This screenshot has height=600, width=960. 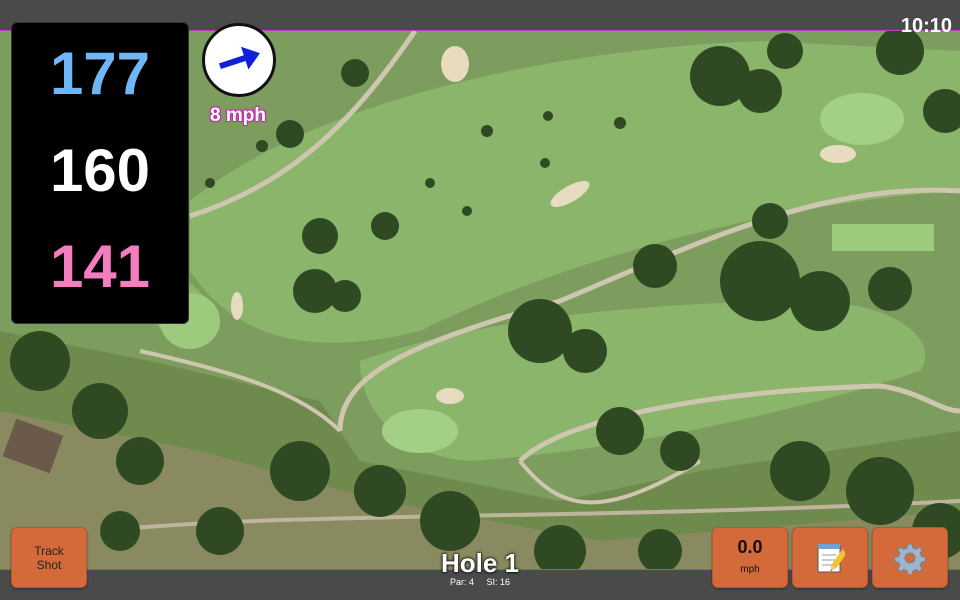 What do you see at coordinates (750, 569) in the screenshot?
I see `wind-speed-unit: mph` at bounding box center [750, 569].